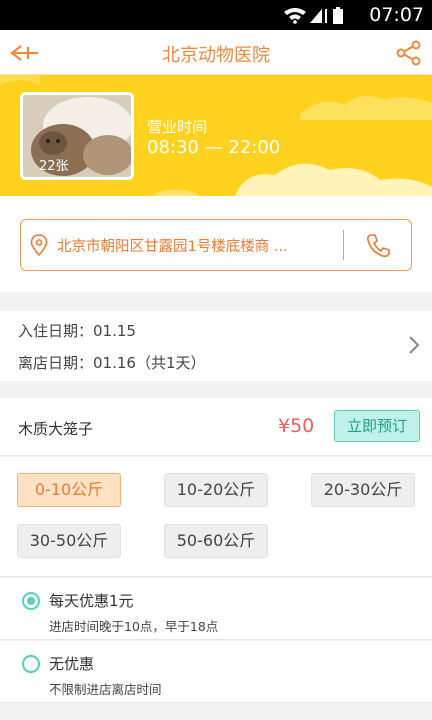 Image resolution: width=432 pixels, height=720 pixels. I want to click on weight-chip-30-50: 30-50公斤, so click(69, 541).